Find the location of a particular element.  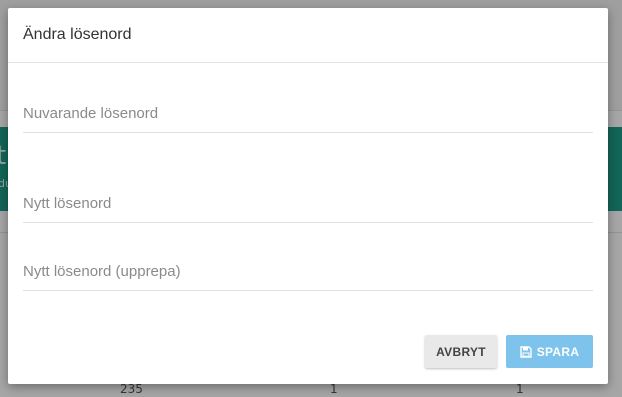

repeat-password-input is located at coordinates (308, 271).